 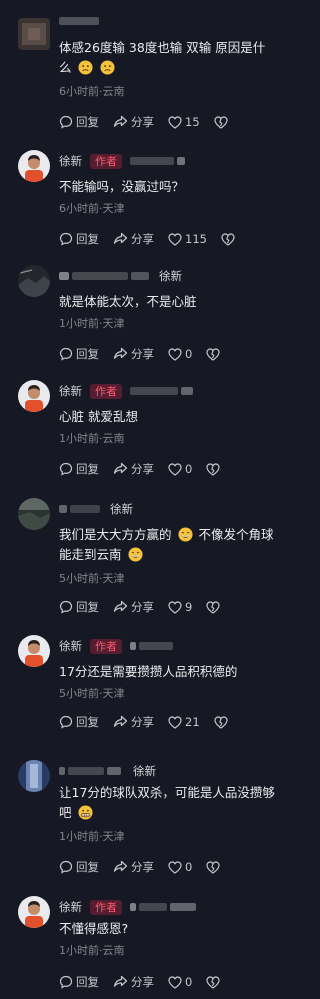 I want to click on comment-actions: 回复 分享 0, so click(x=141, y=469).